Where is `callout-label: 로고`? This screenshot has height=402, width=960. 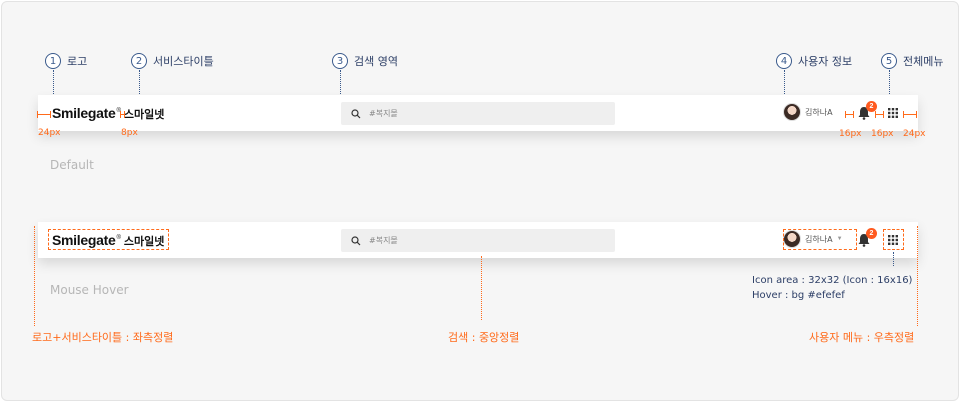
callout-label: 로고 is located at coordinates (77, 61).